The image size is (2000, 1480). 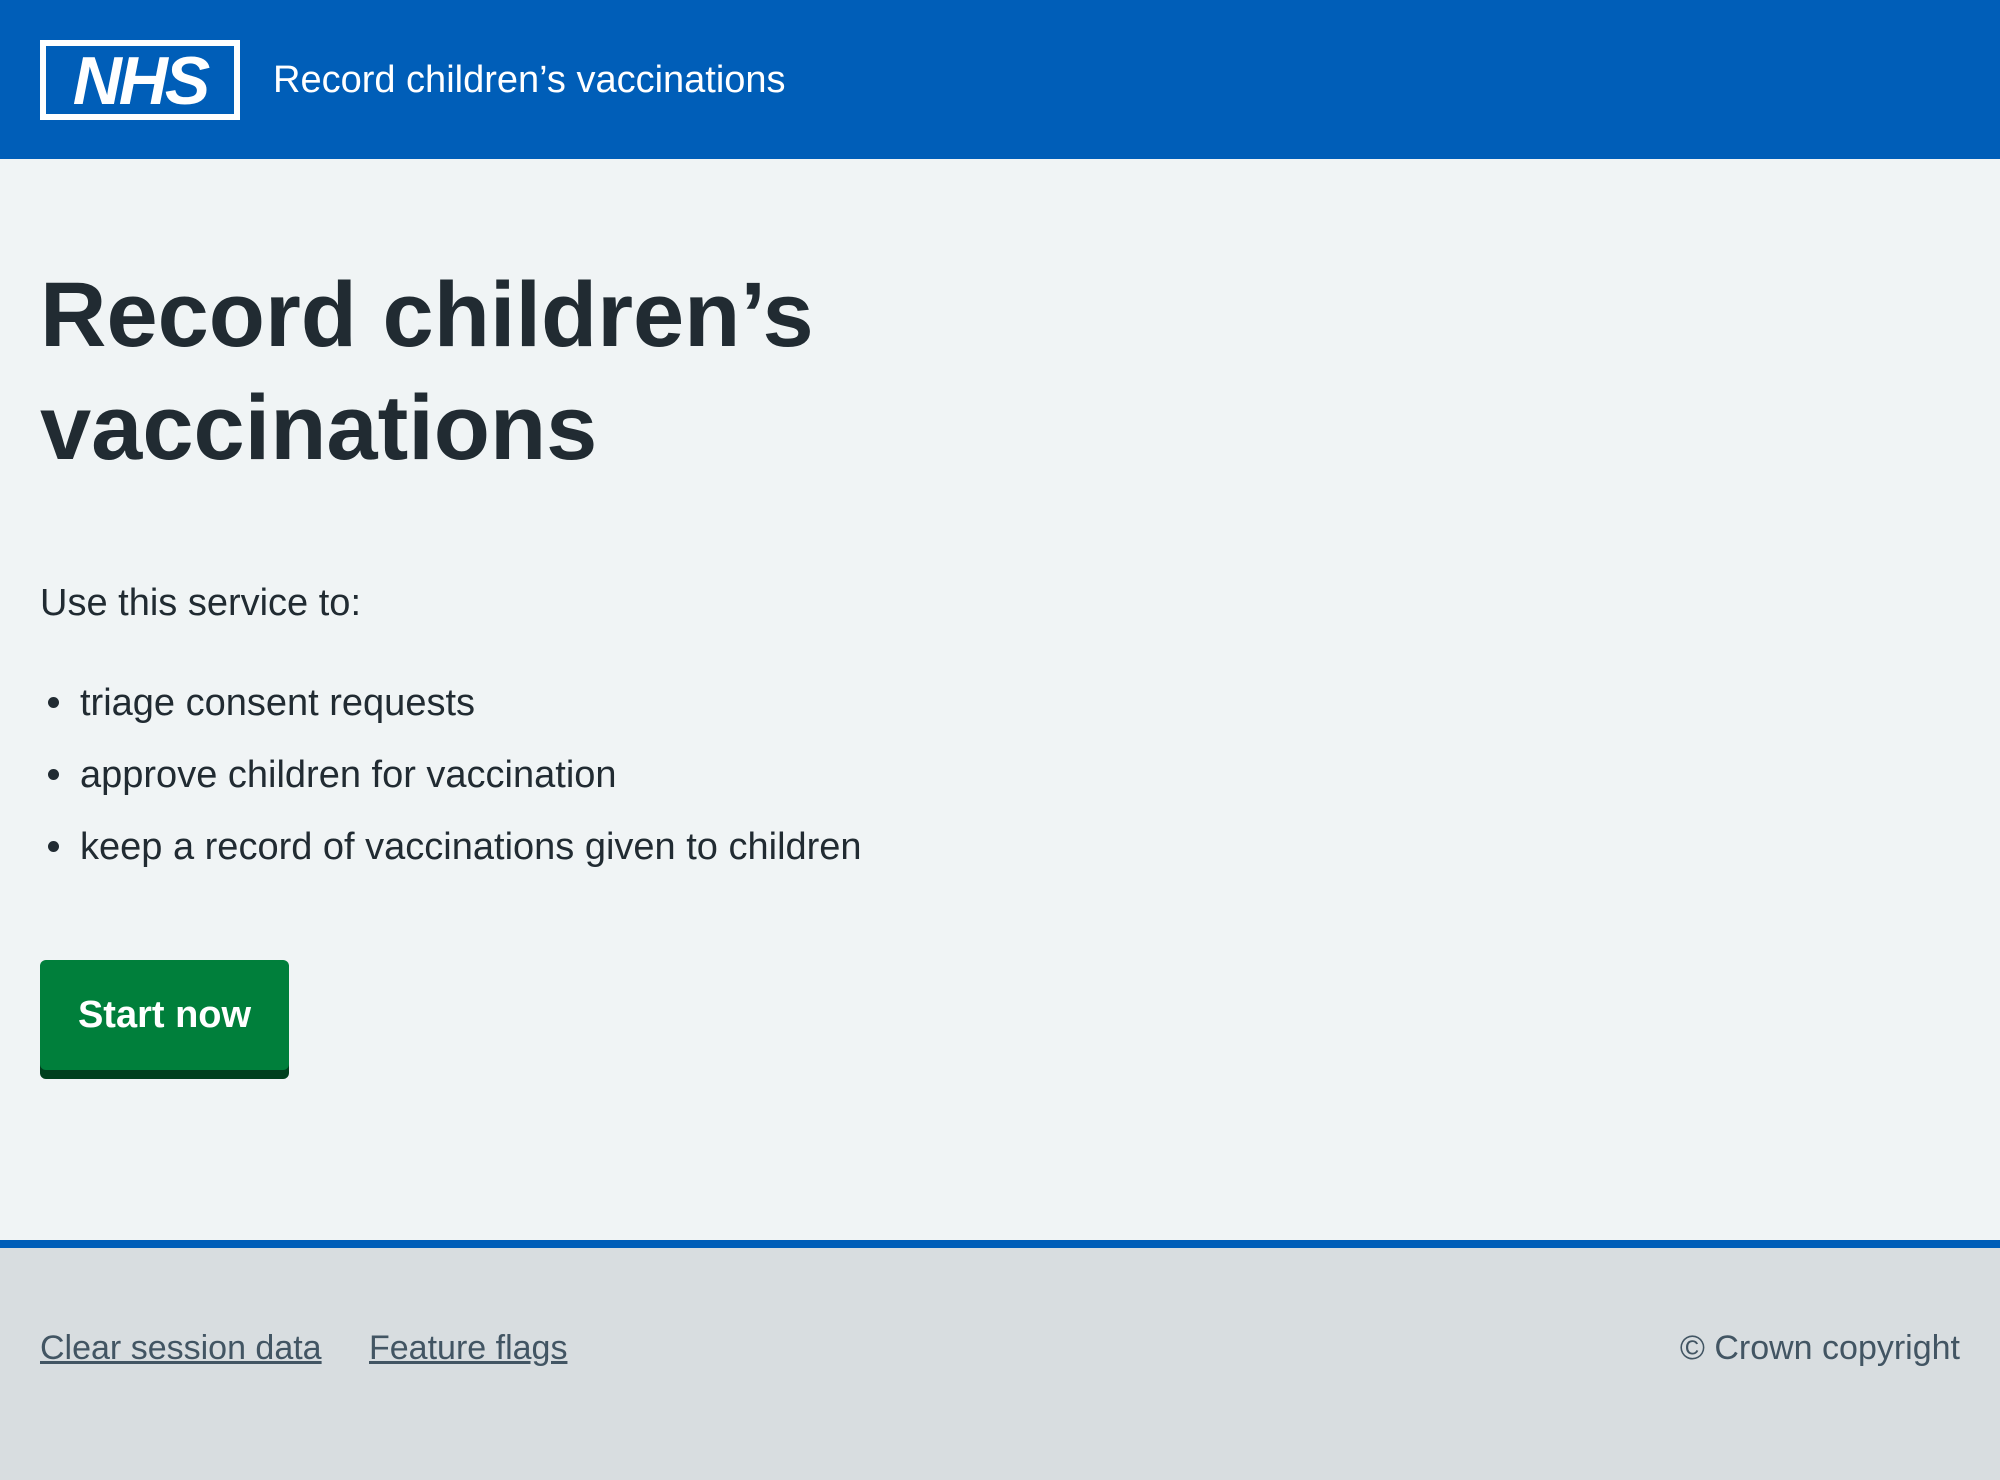 I want to click on list-item-text: approve children for vaccination, so click(x=348, y=775).